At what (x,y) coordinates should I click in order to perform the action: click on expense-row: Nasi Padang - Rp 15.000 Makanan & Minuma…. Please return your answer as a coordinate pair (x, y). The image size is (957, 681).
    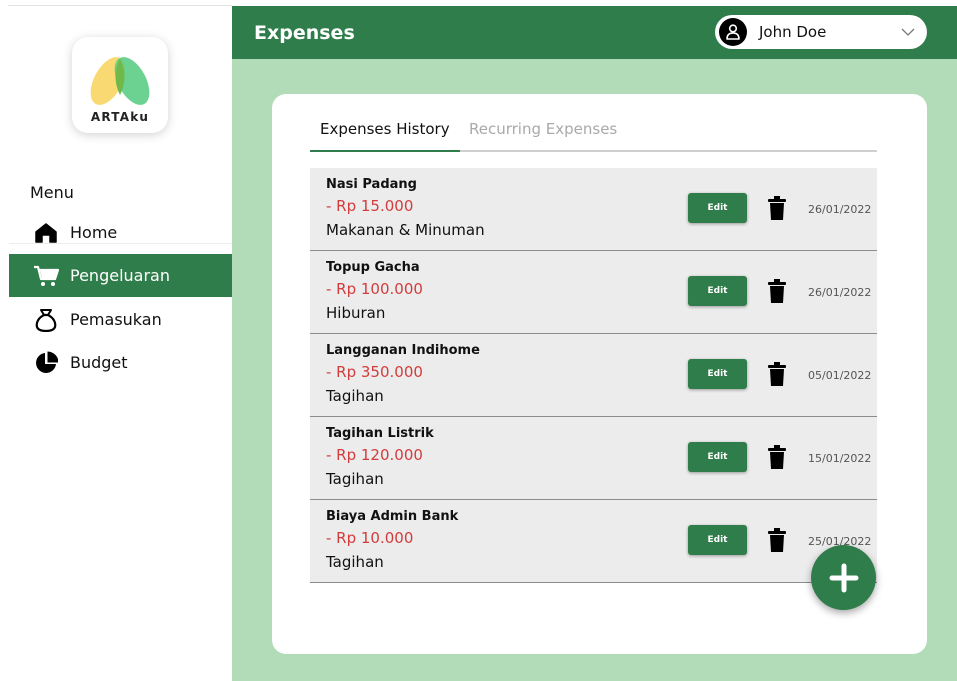
    Looking at the image, I should click on (593, 209).